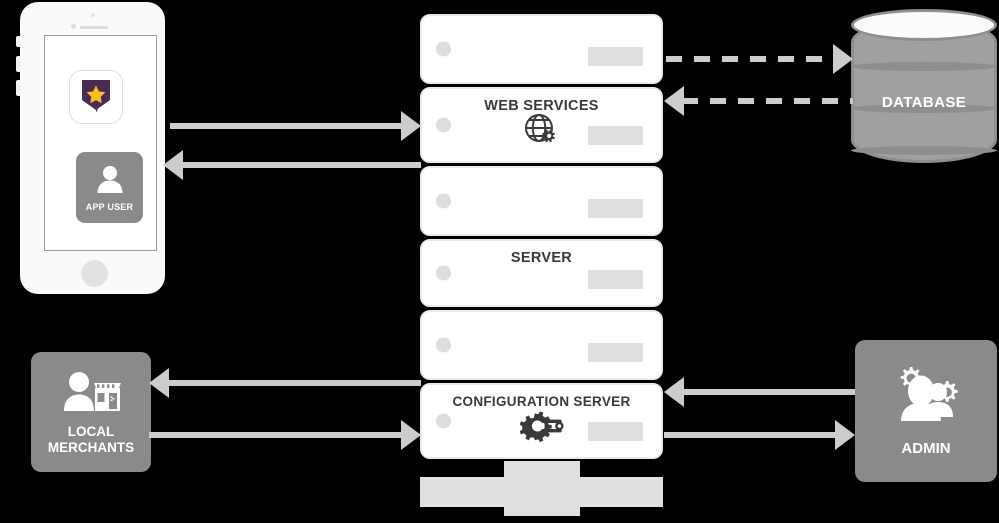  What do you see at coordinates (542, 488) in the screenshot?
I see `server-rack-neck` at bounding box center [542, 488].